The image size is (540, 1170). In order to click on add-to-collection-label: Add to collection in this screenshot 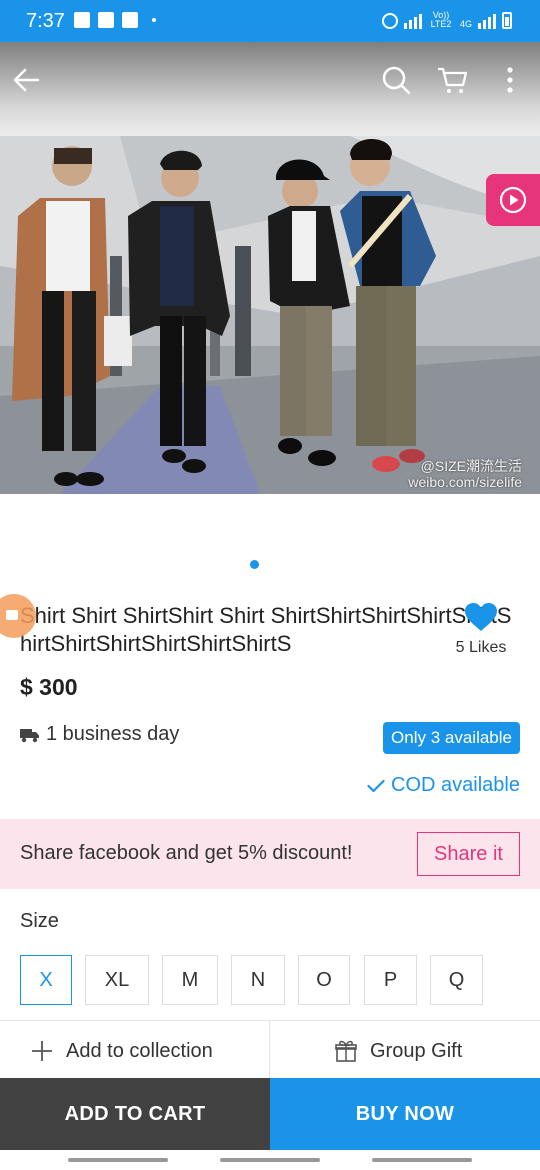, I will do `click(139, 1050)`.